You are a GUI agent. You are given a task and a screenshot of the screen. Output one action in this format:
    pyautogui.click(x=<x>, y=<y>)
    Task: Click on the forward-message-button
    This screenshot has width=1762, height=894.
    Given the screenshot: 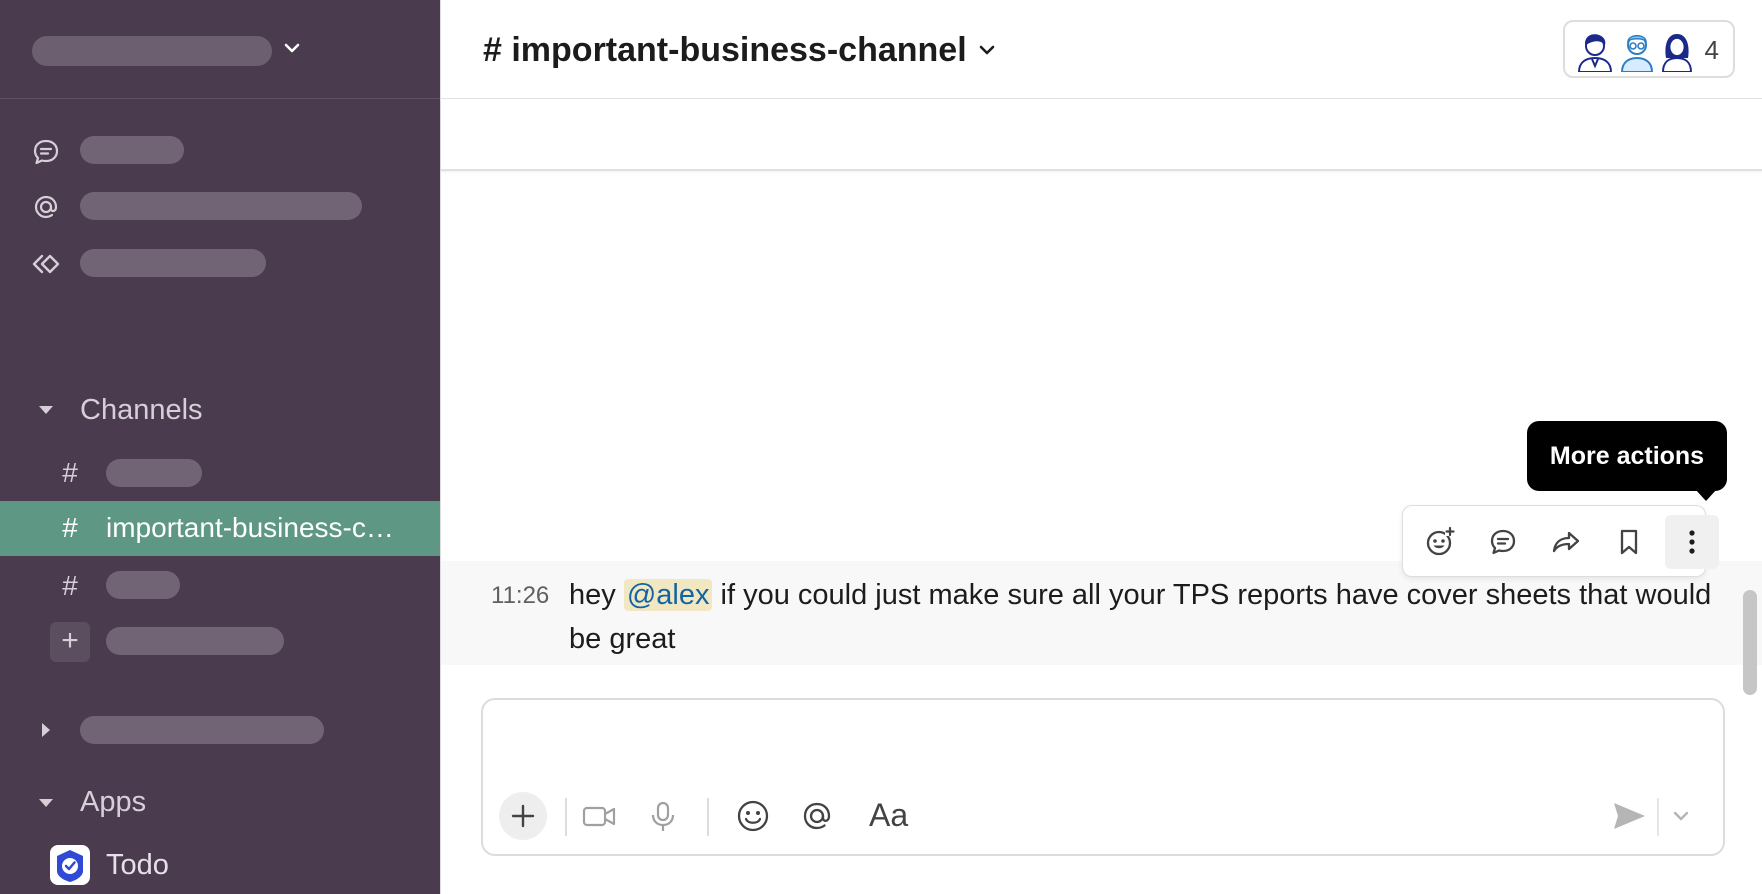 What is the action you would take?
    pyautogui.click(x=1566, y=542)
    